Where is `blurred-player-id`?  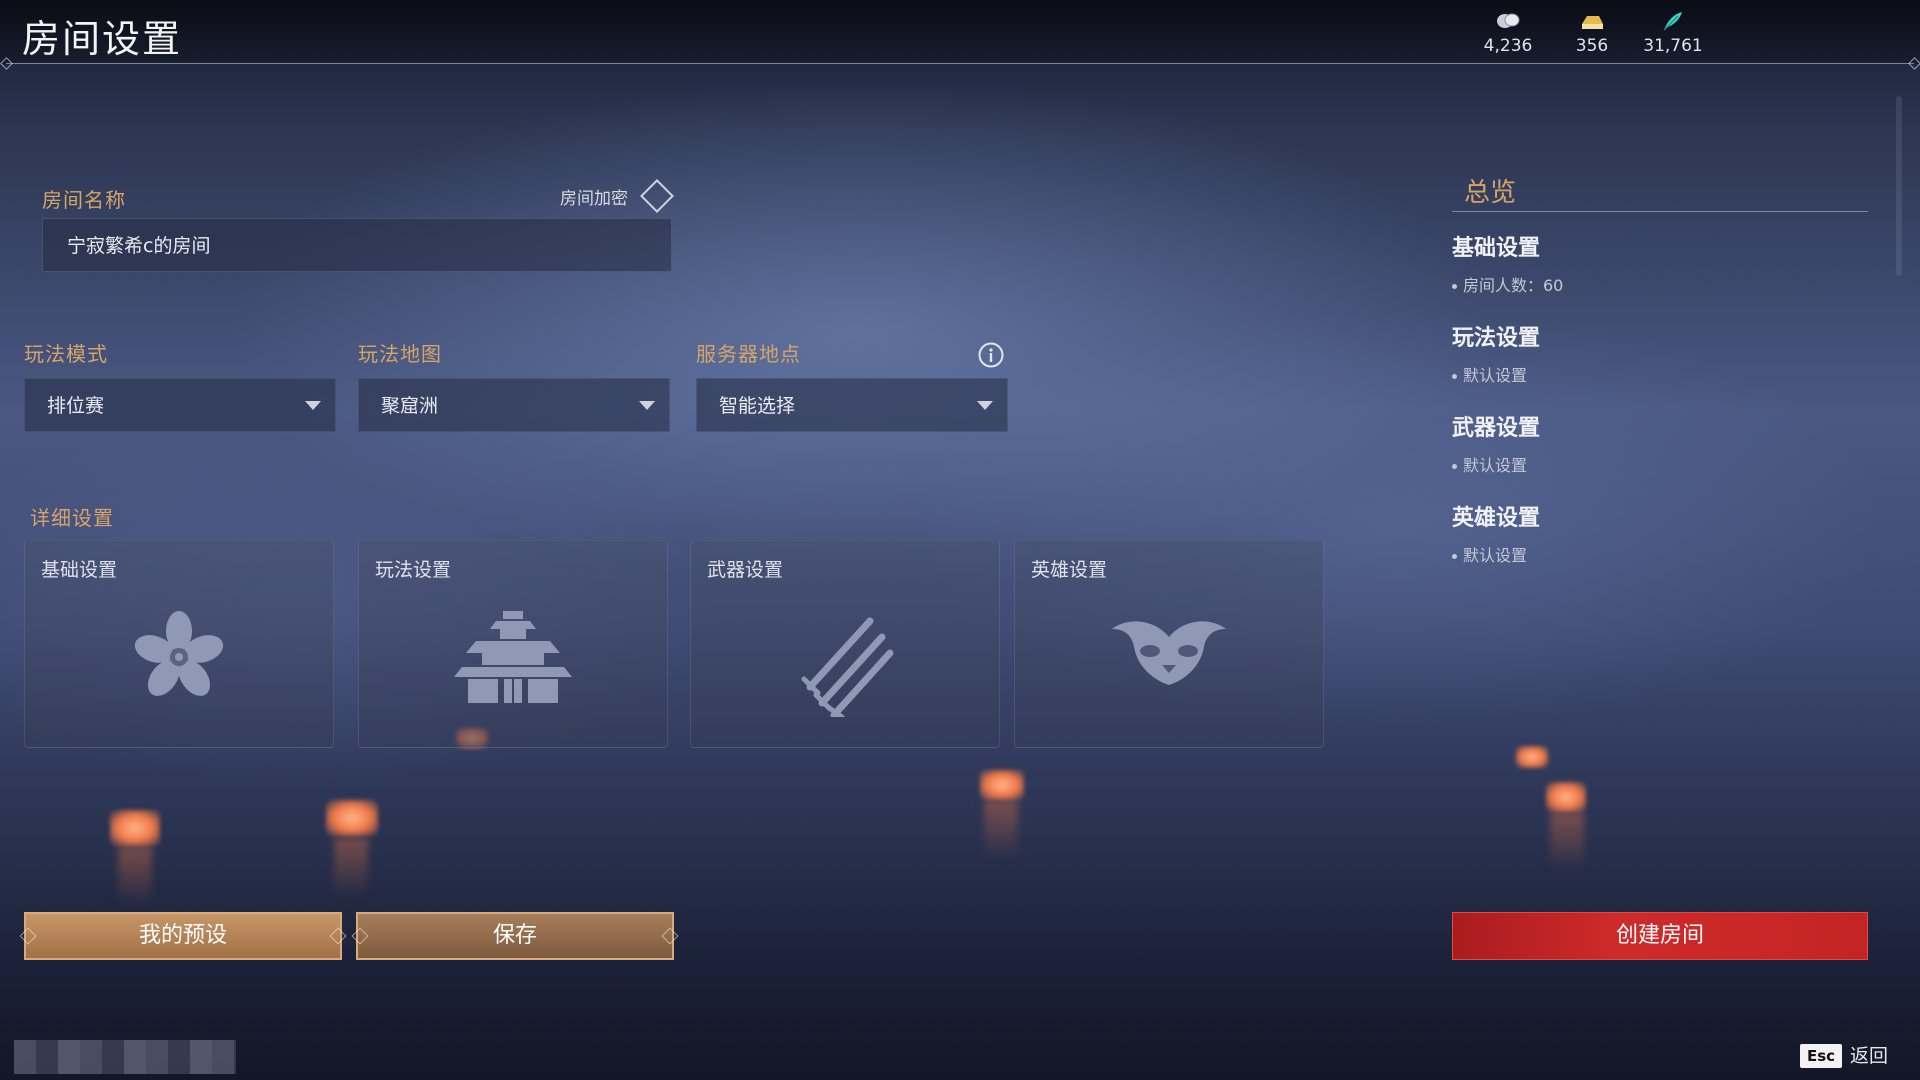 blurred-player-id is located at coordinates (125, 1057).